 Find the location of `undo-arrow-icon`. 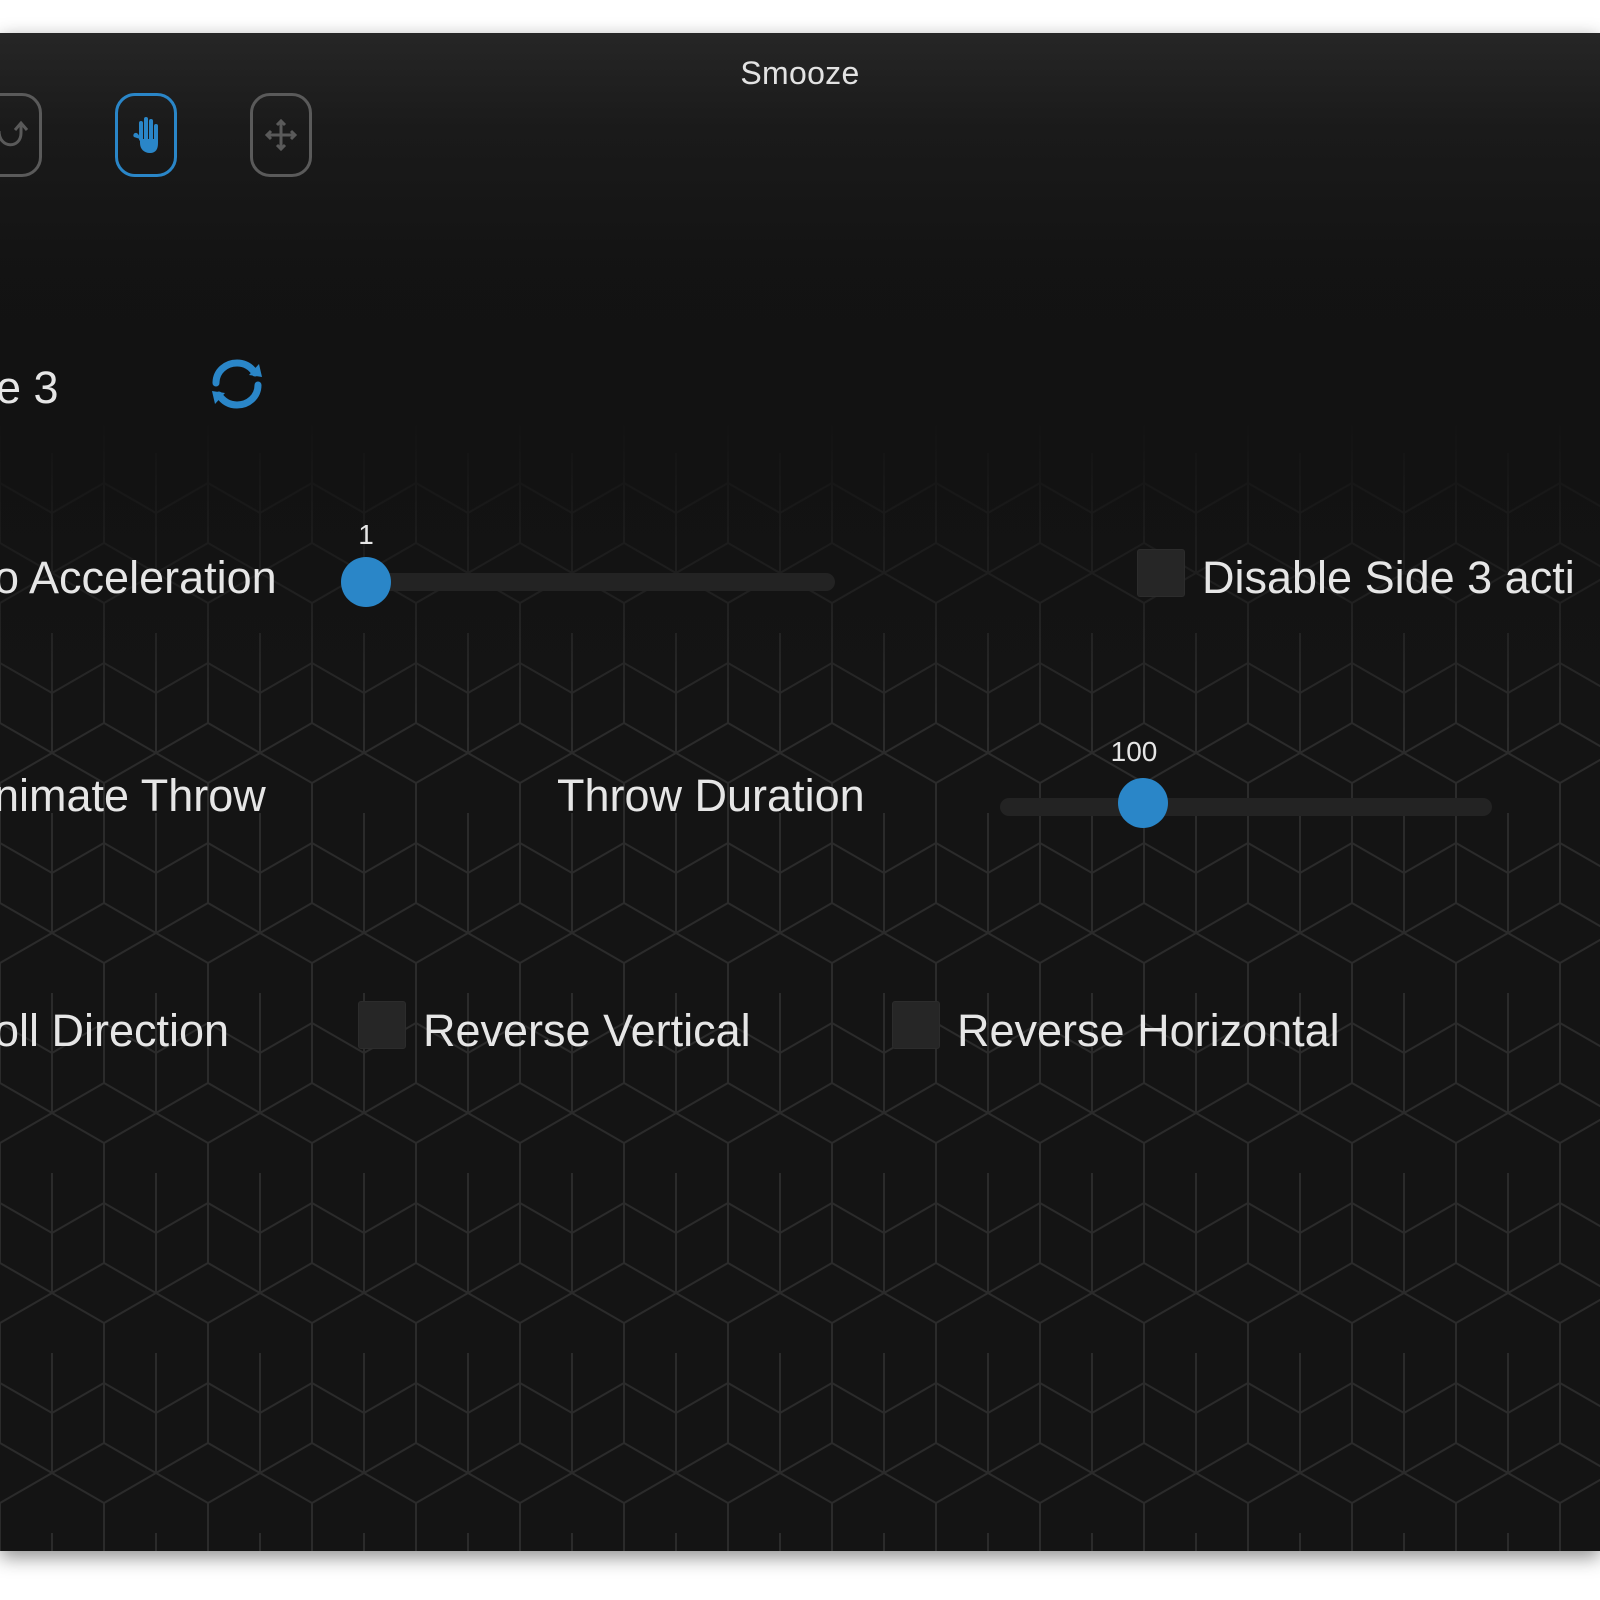

undo-arrow-icon is located at coordinates (14, 133).